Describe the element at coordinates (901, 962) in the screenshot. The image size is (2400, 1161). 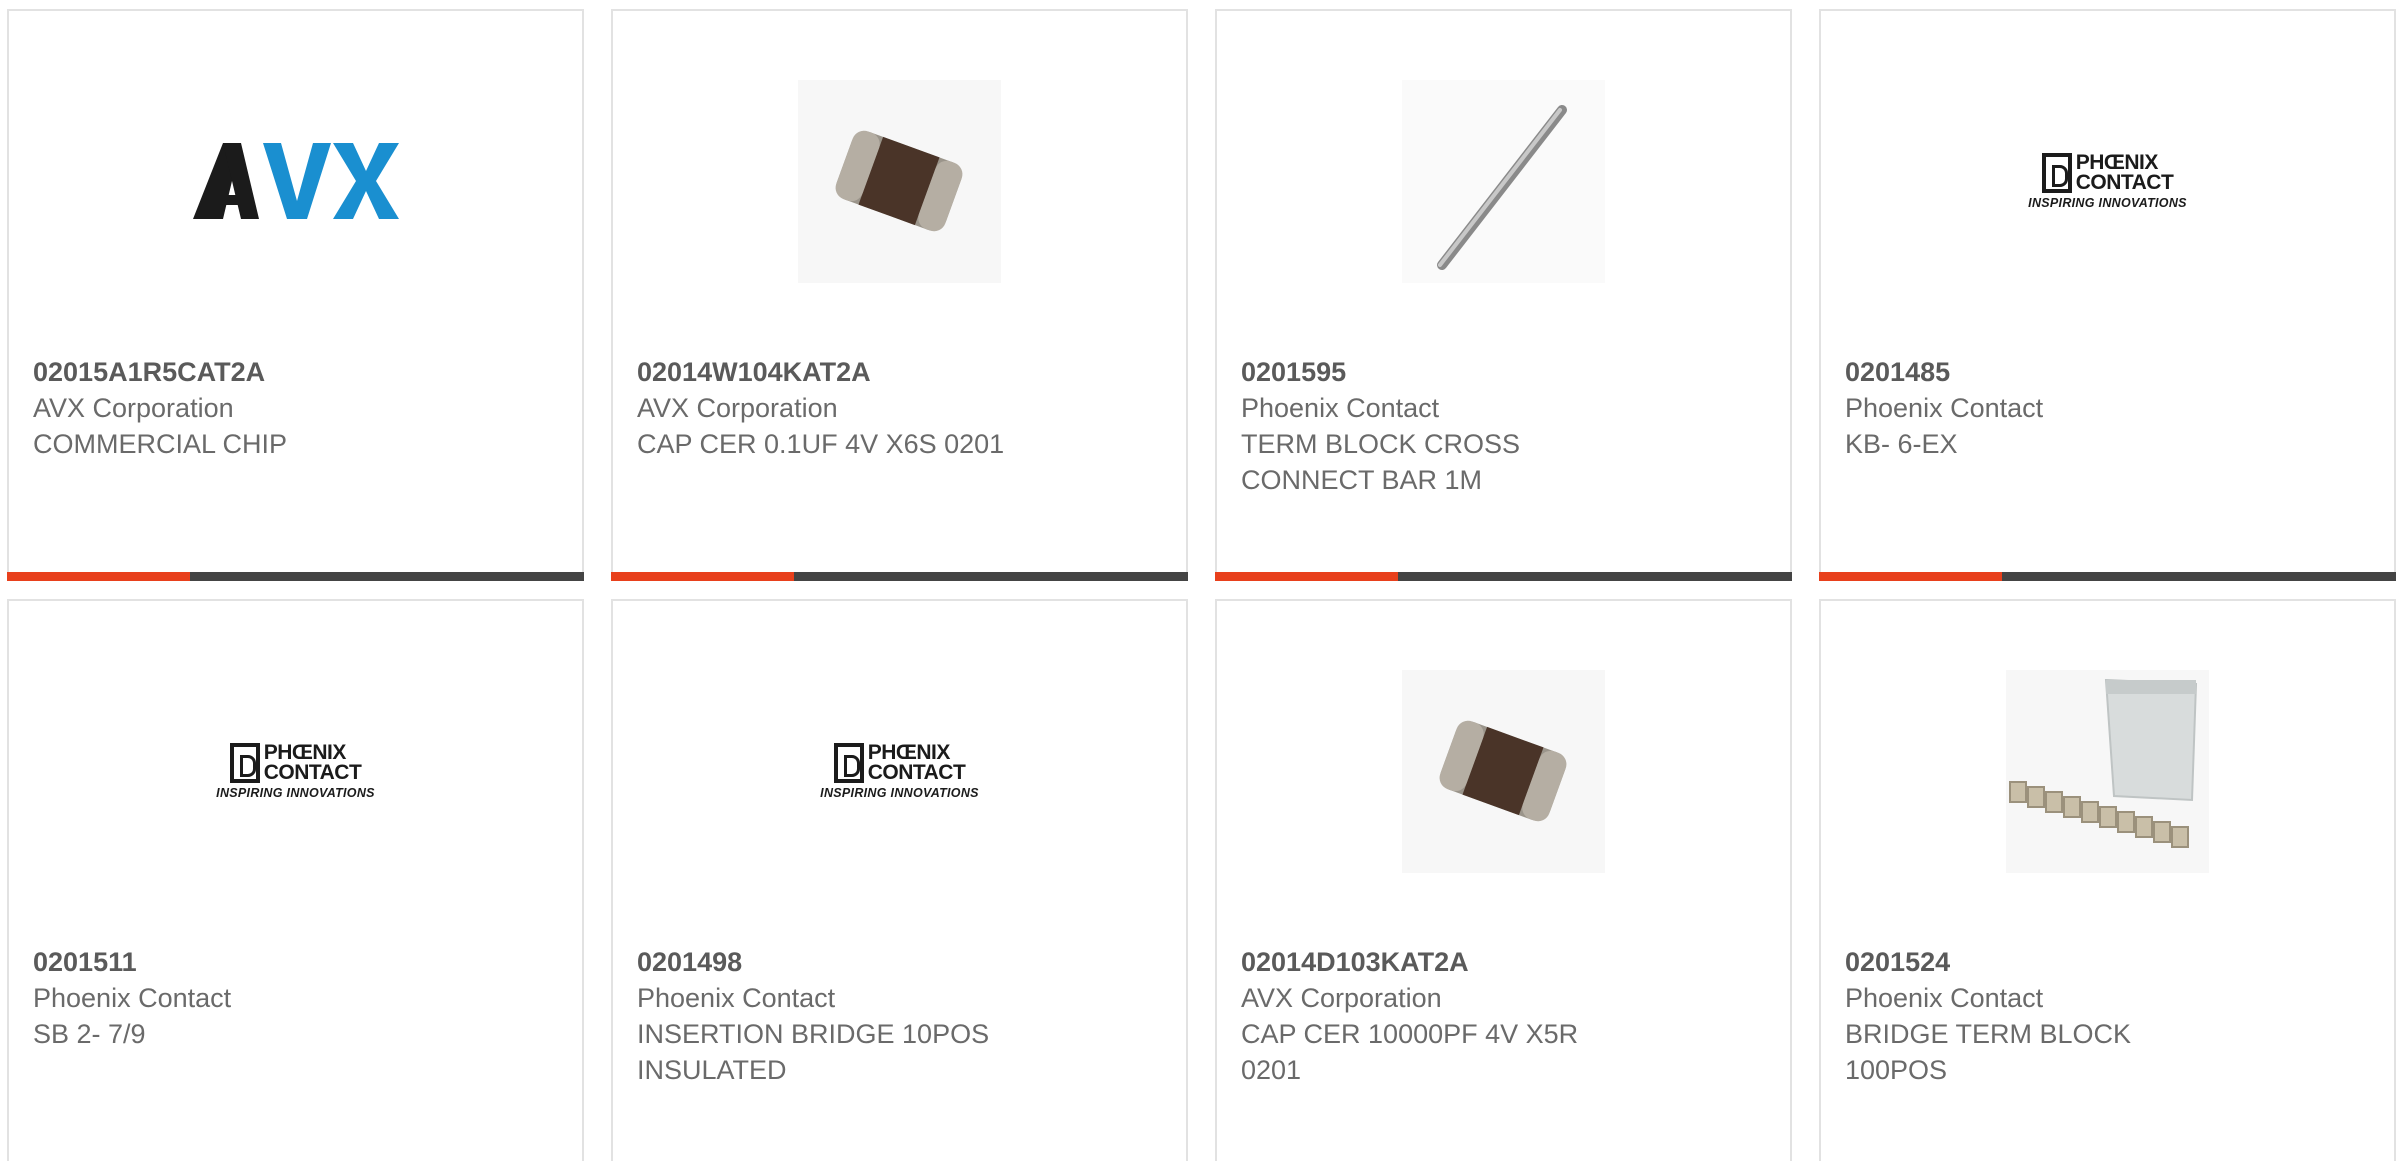
I see `part-number: 0201498` at that location.